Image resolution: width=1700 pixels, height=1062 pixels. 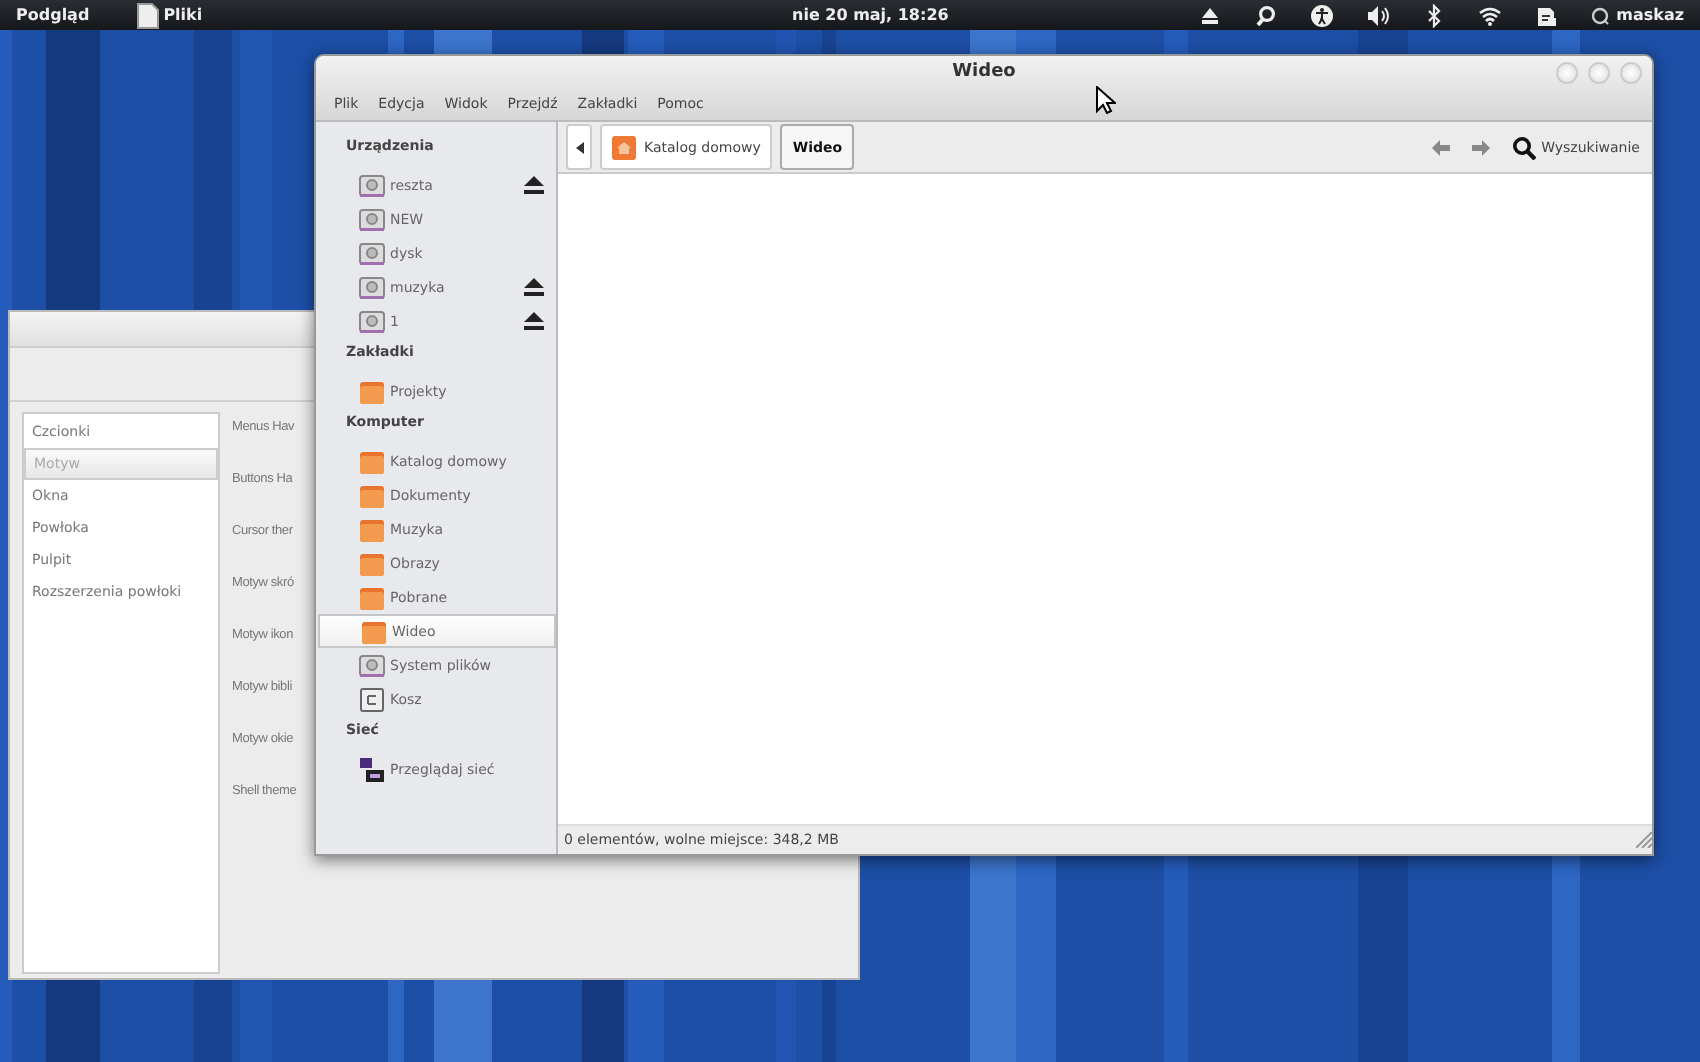 I want to click on clock: nie 20 maj, 18:26, so click(x=870, y=15).